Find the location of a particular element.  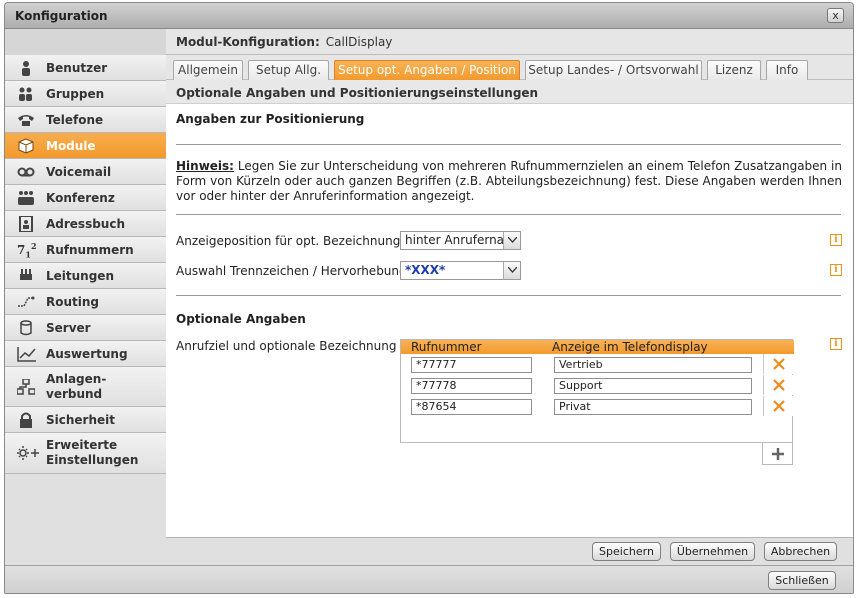

column-header-anzeige: Anzeige im Telefondisplay is located at coordinates (630, 347).